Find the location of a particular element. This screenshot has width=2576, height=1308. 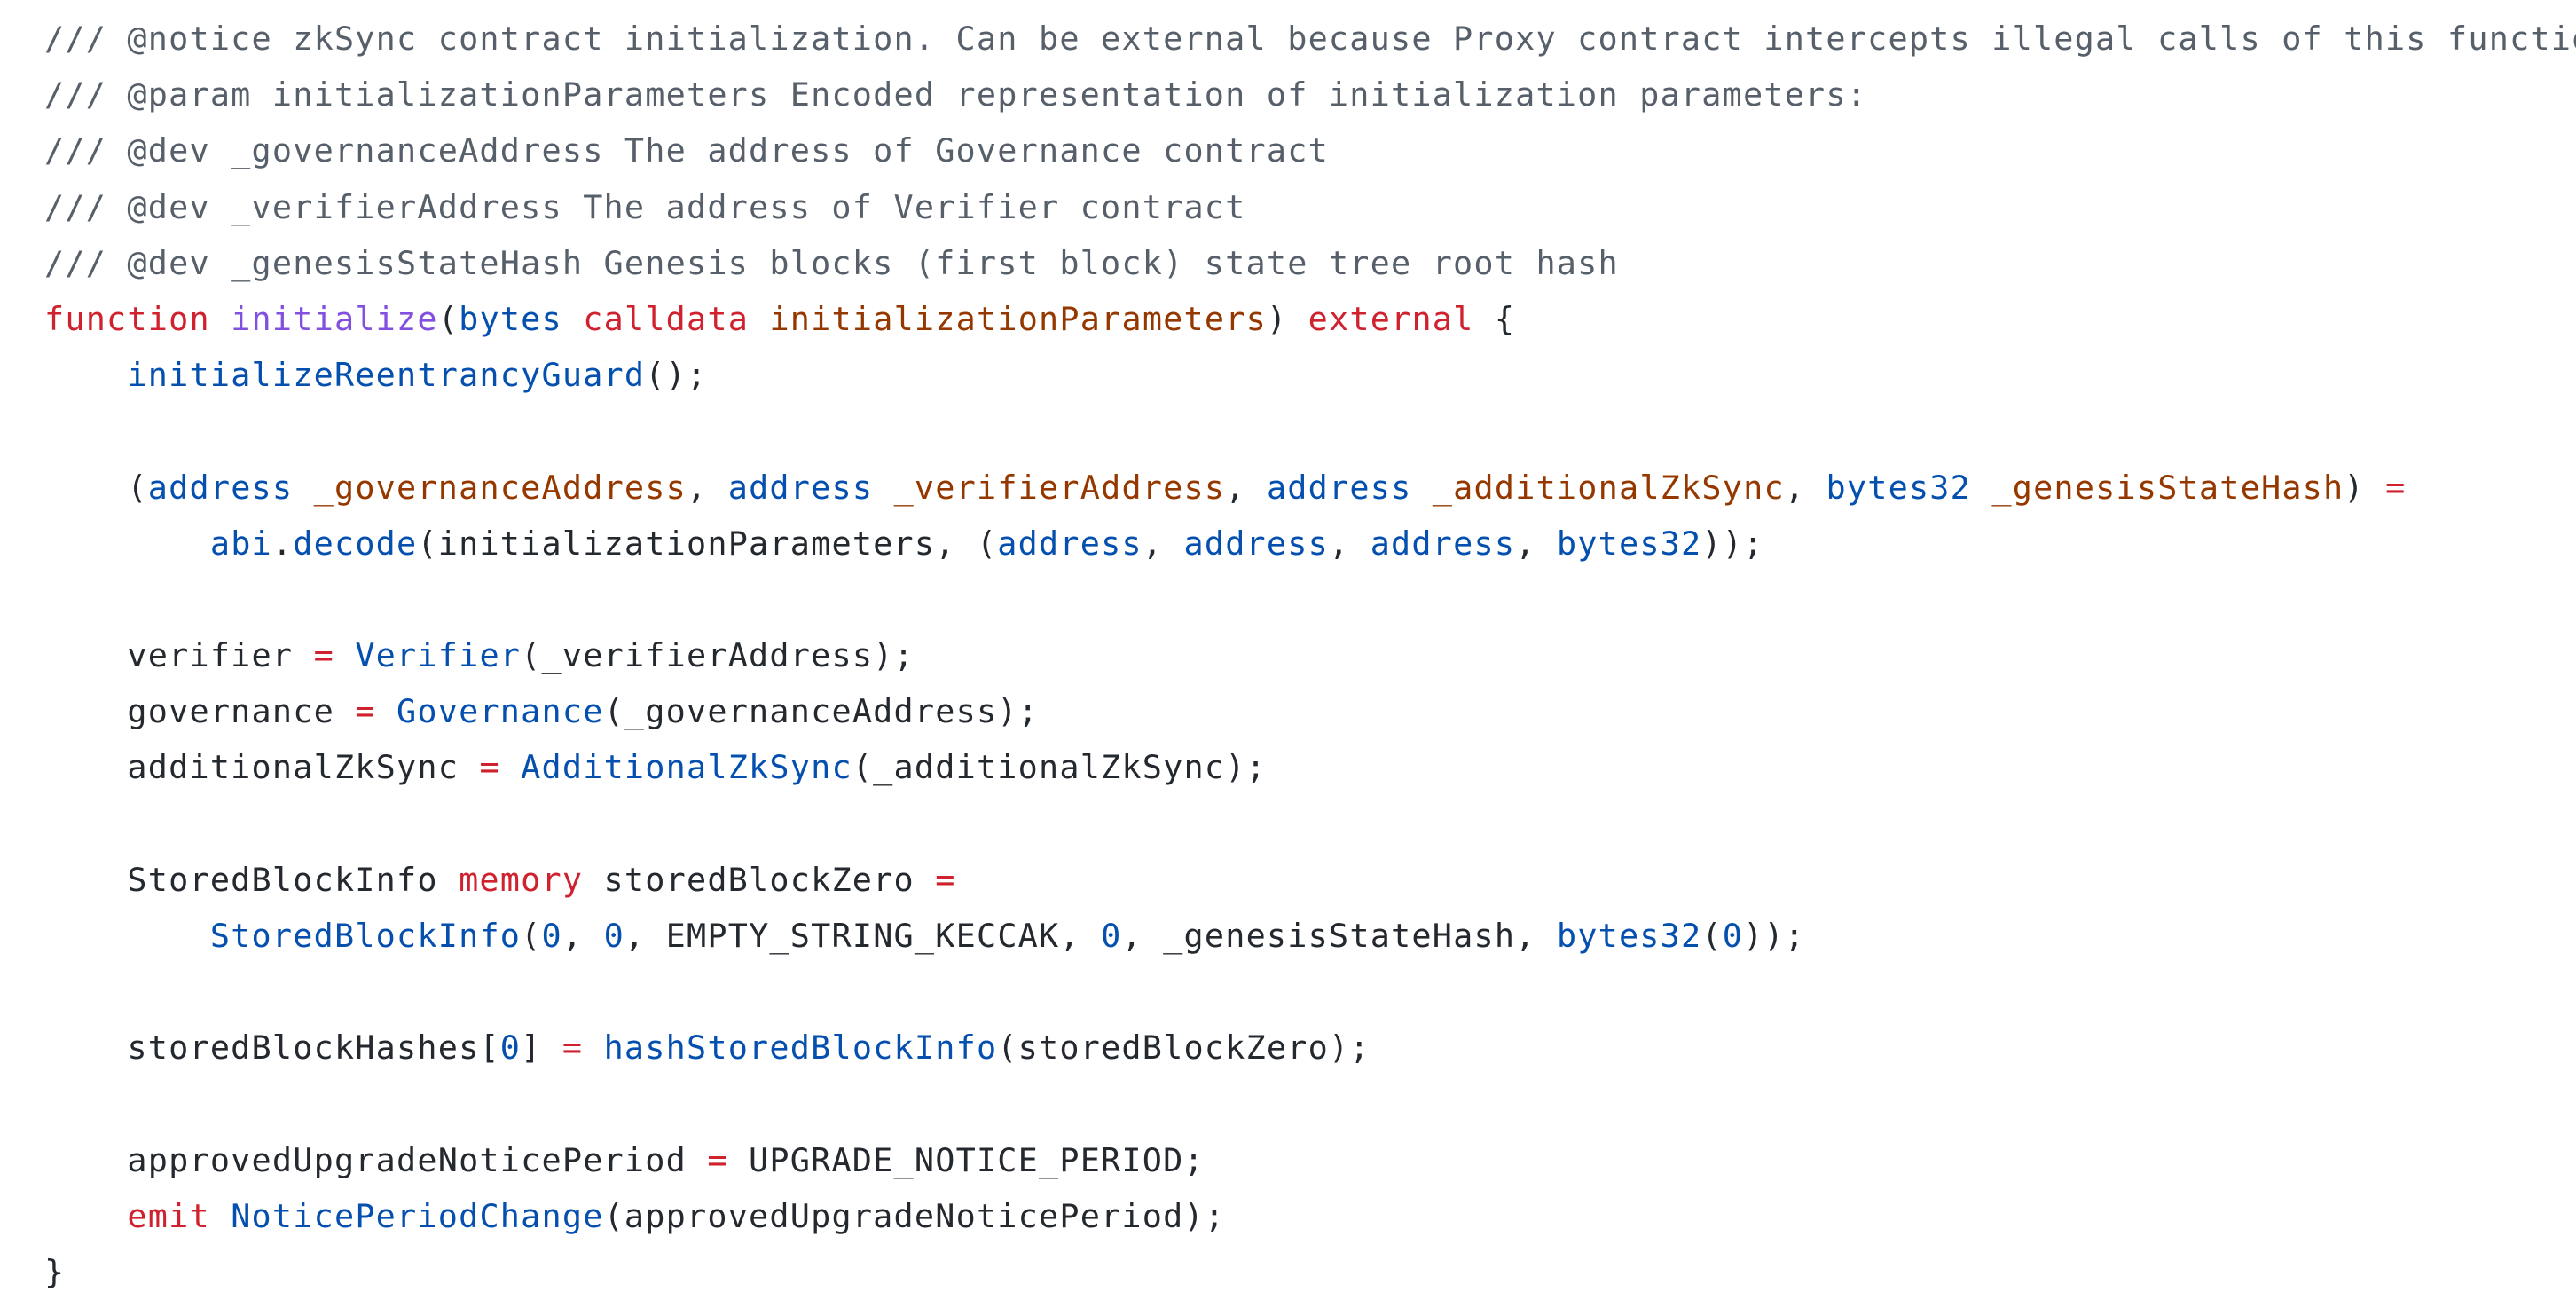

code-token-plain: storedBlockHashes[ is located at coordinates (272, 1048).